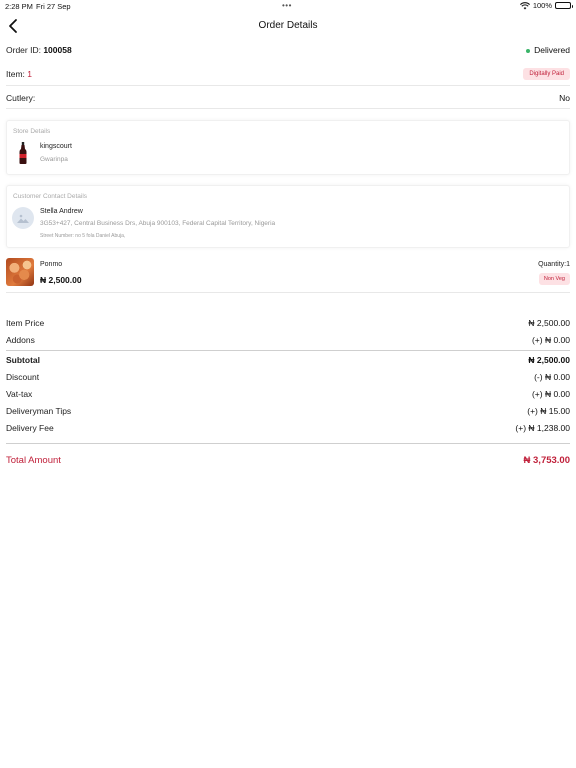  Describe the element at coordinates (542, 5) in the screenshot. I see `battery-percent: 100%` at that location.